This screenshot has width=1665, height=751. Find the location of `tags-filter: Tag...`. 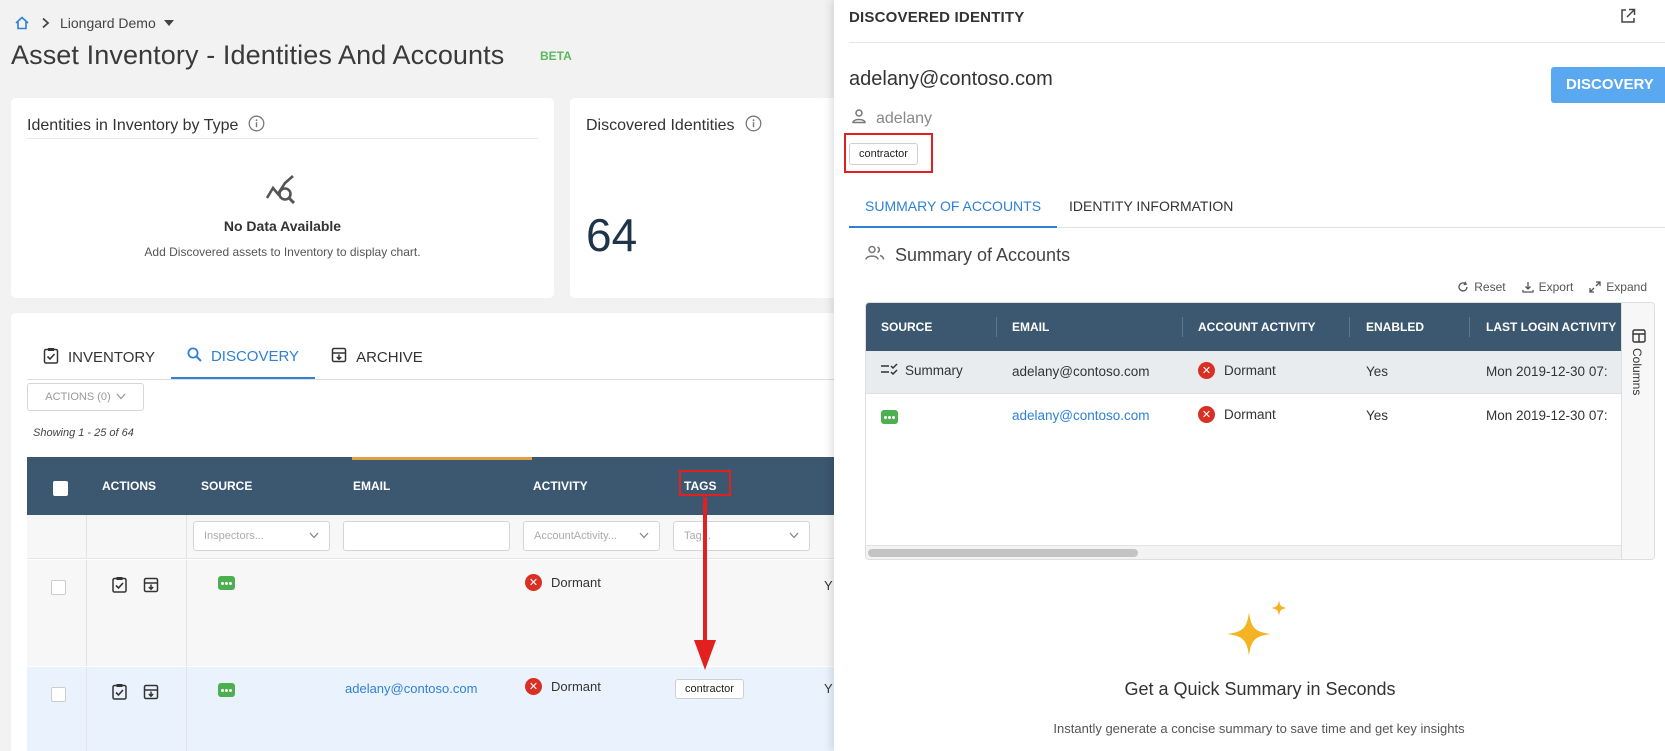

tags-filter: Tag... is located at coordinates (741, 536).